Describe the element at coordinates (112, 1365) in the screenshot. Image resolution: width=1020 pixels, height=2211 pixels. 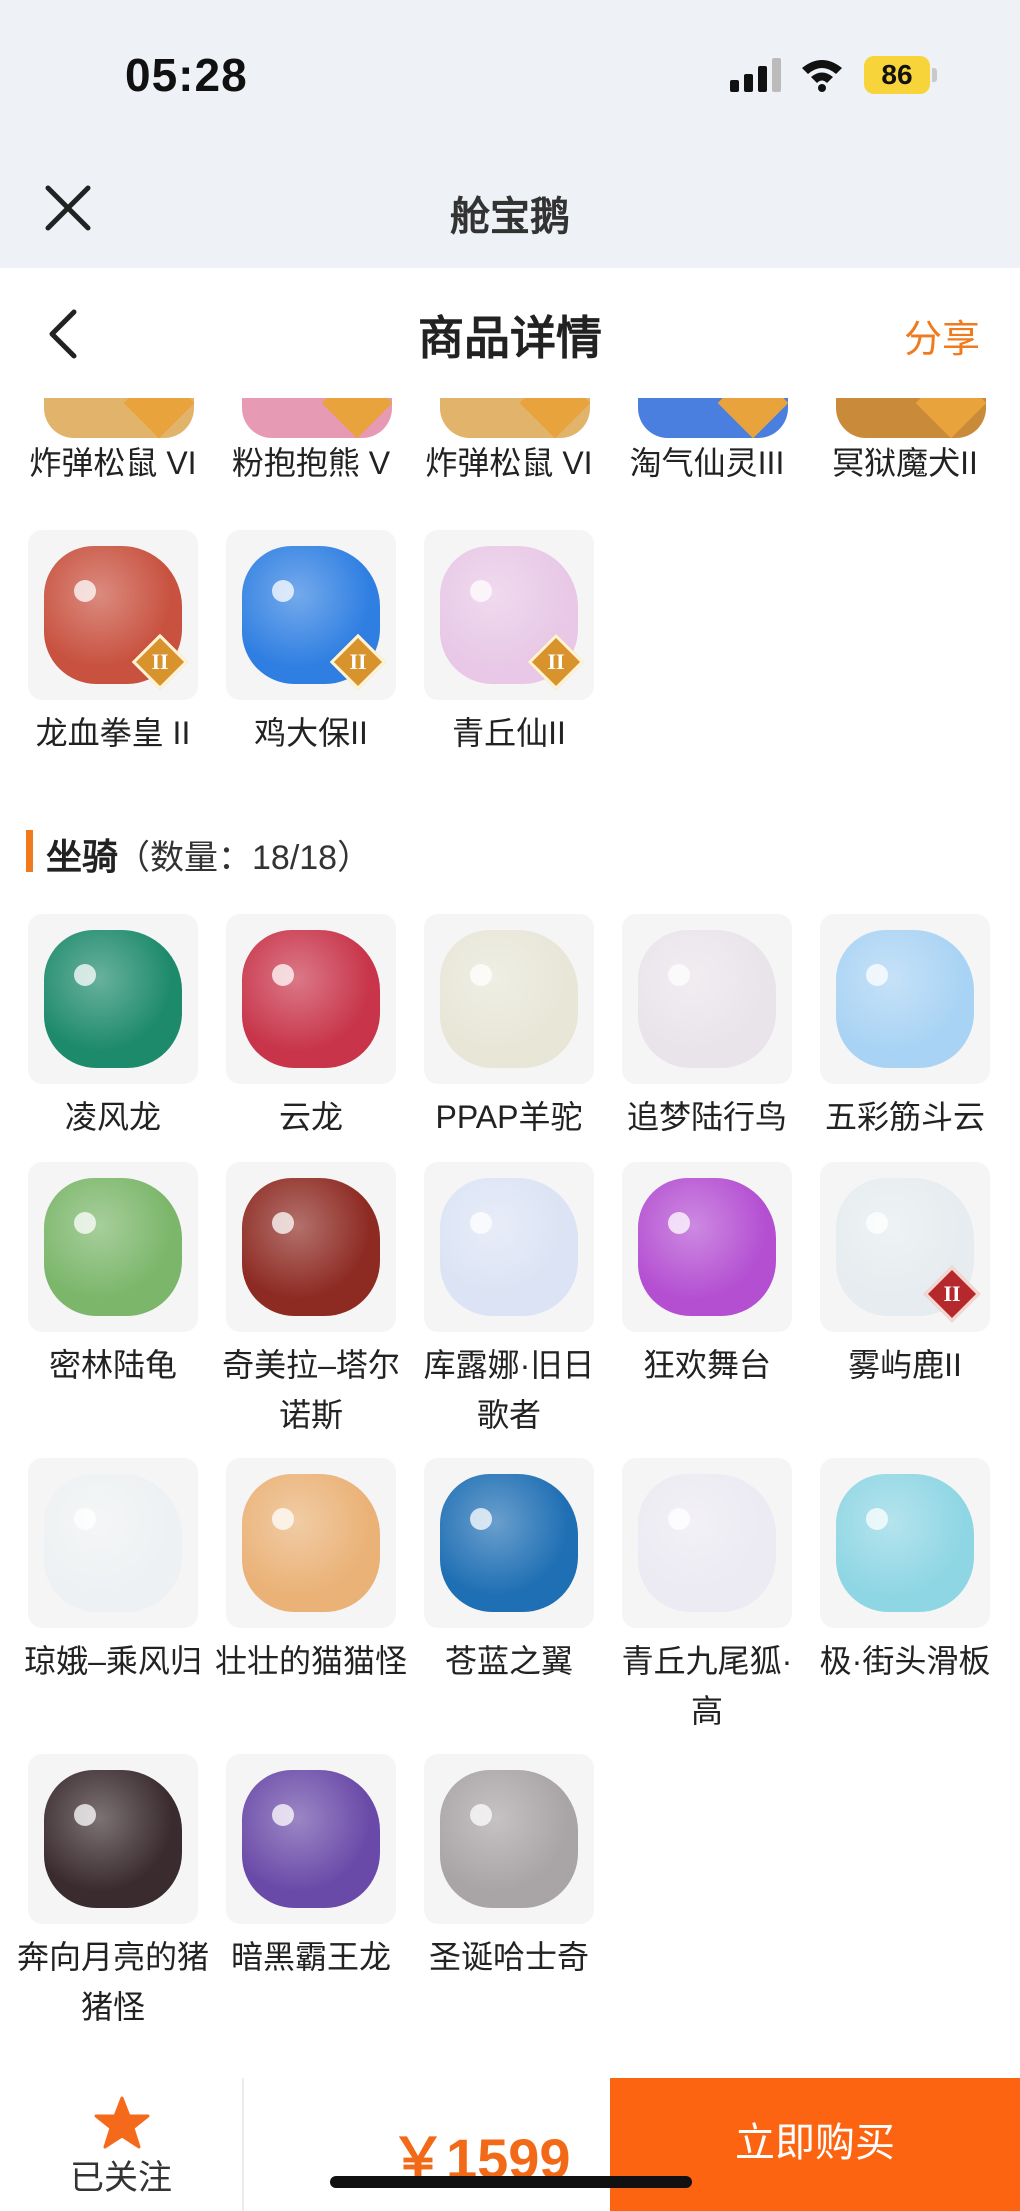
I see `mount-label: 密林陆龟` at that location.